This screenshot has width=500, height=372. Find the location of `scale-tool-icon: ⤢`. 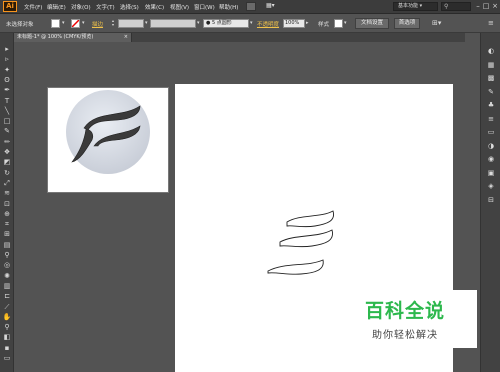

scale-tool-icon: ⤢ is located at coordinates (7, 183).